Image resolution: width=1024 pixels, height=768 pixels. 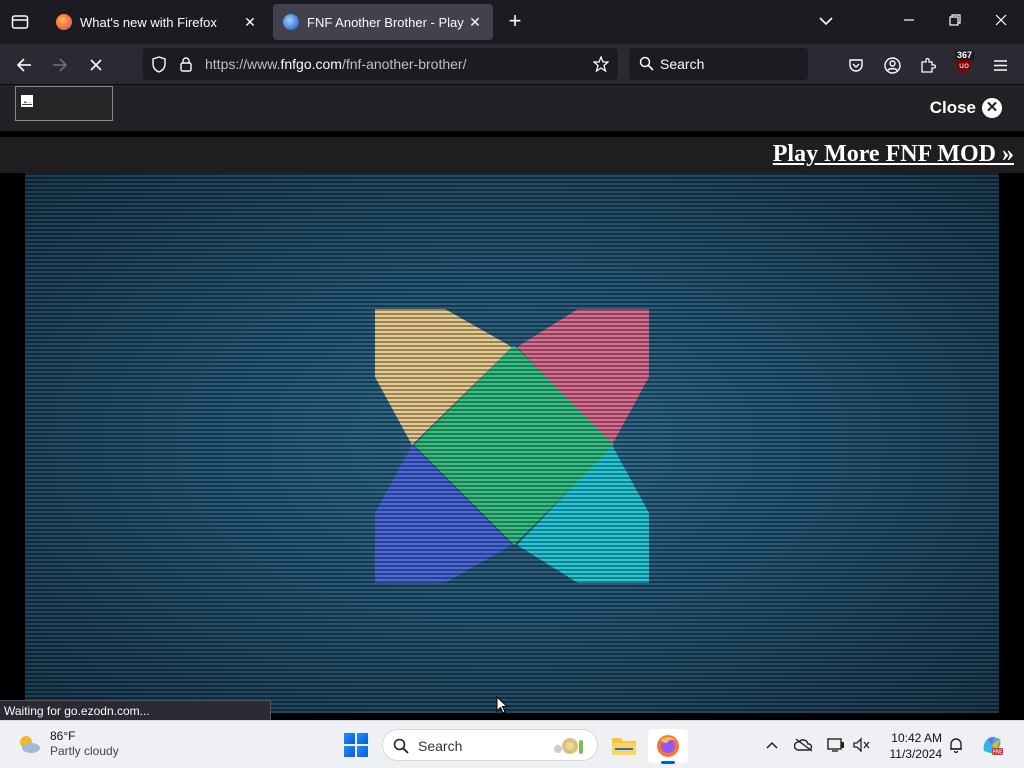 I want to click on fnfgo-favicon-icon, so click(x=291, y=22).